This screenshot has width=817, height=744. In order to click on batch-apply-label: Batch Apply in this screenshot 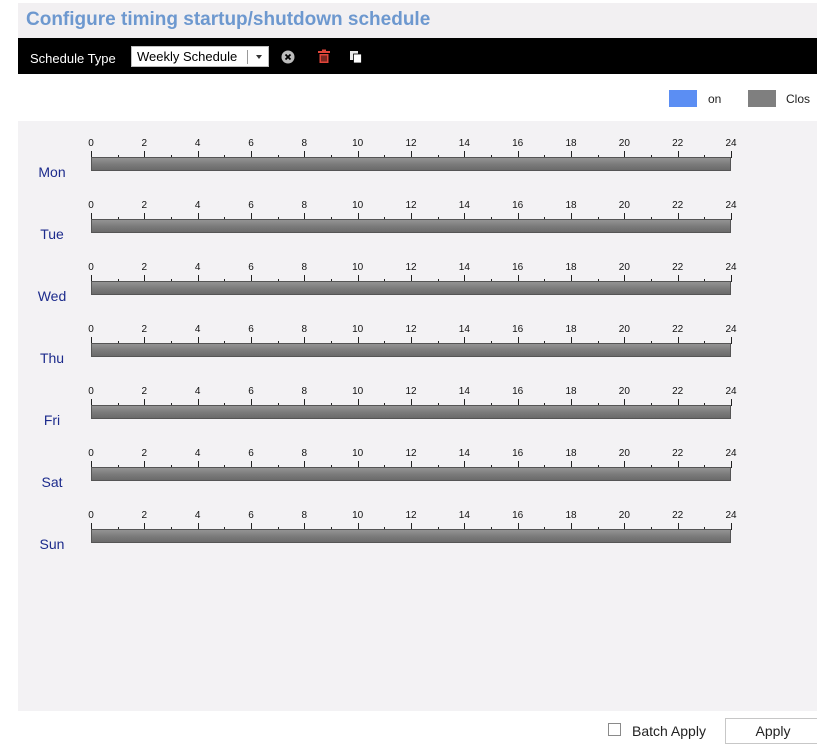, I will do `click(669, 731)`.